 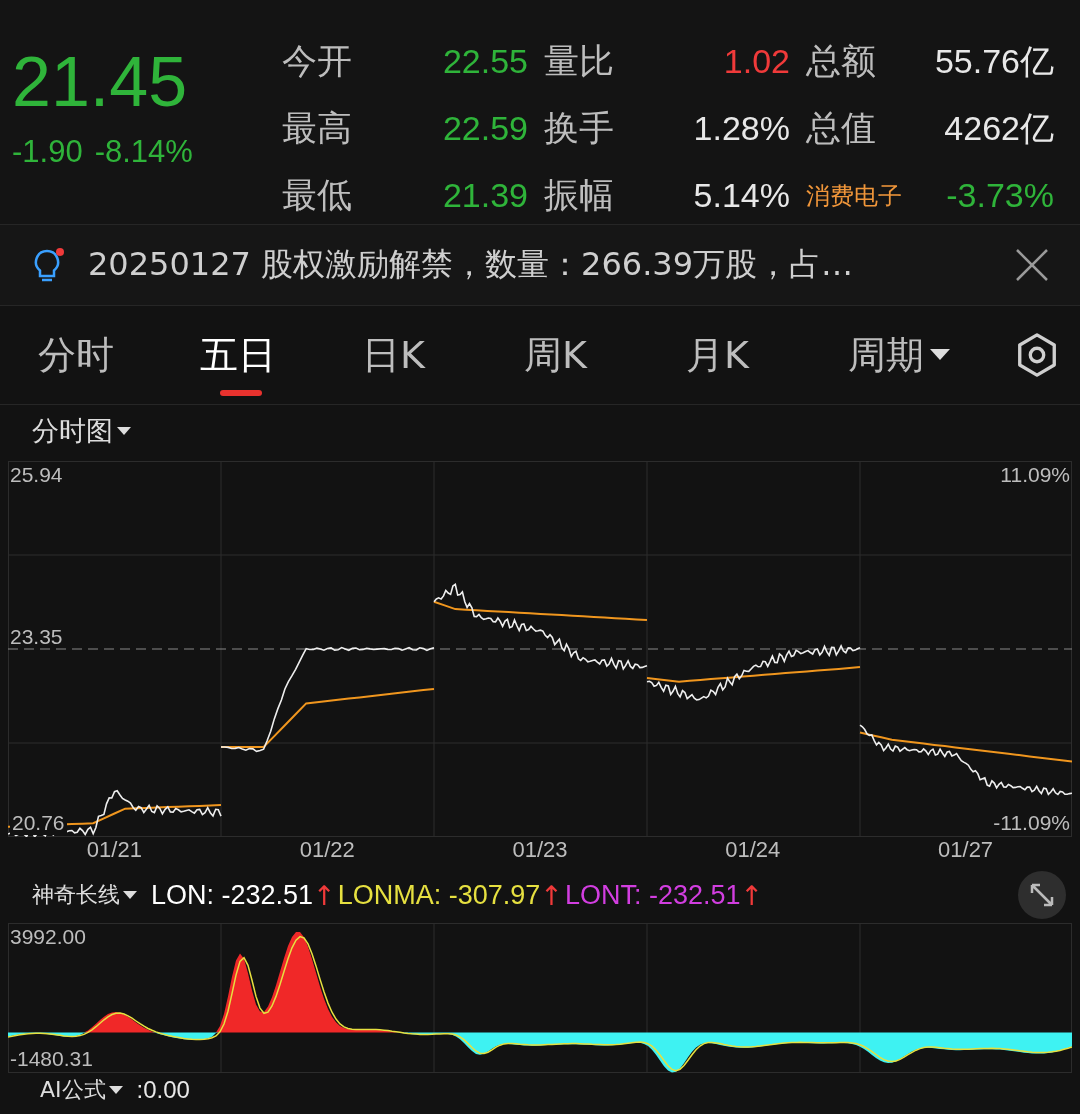 I want to click on stat-value: -3.73%, so click(x=1000, y=195).